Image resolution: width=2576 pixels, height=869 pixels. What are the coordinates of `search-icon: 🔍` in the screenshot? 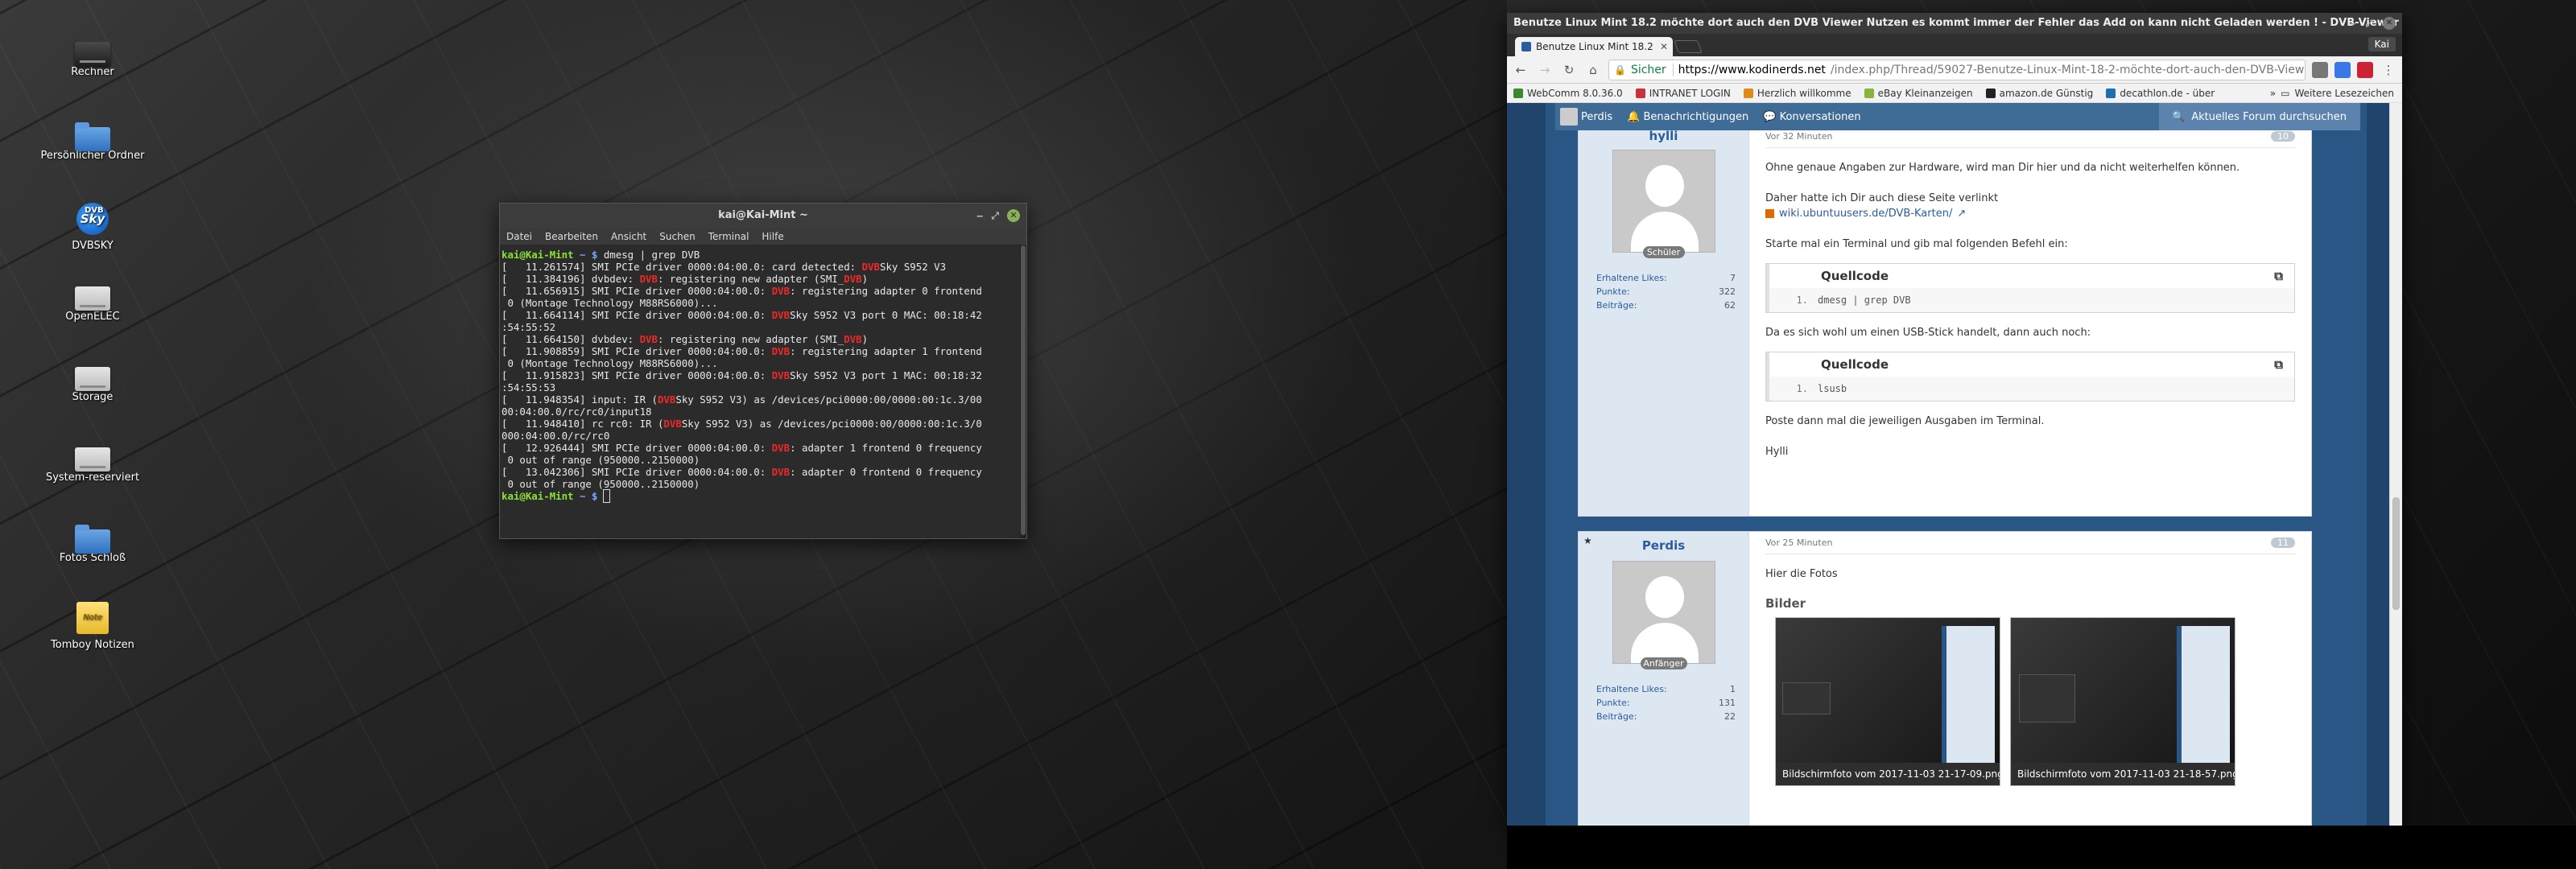 It's located at (2179, 116).